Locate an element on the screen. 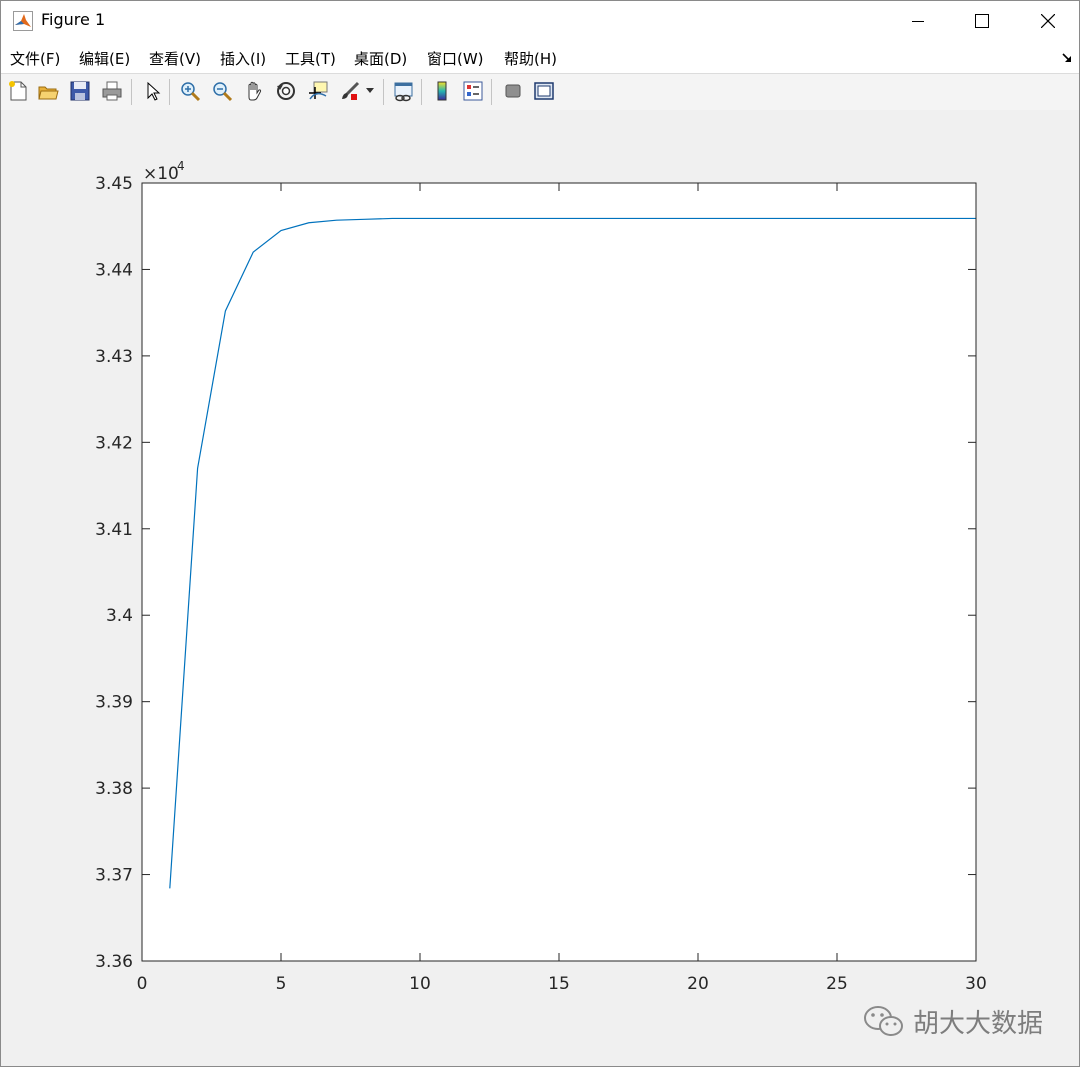 The image size is (1080, 1067). link-plot-icon is located at coordinates (403, 92).